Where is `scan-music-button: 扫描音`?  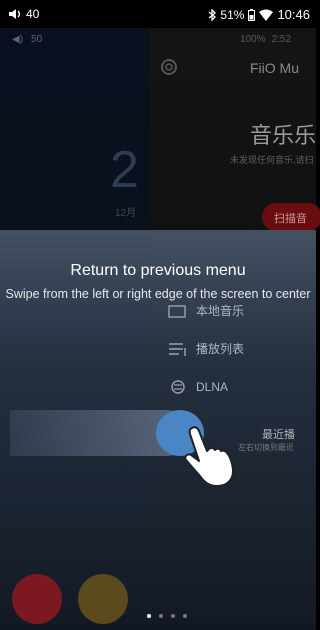
scan-music-button: 扫描音 is located at coordinates (291, 217).